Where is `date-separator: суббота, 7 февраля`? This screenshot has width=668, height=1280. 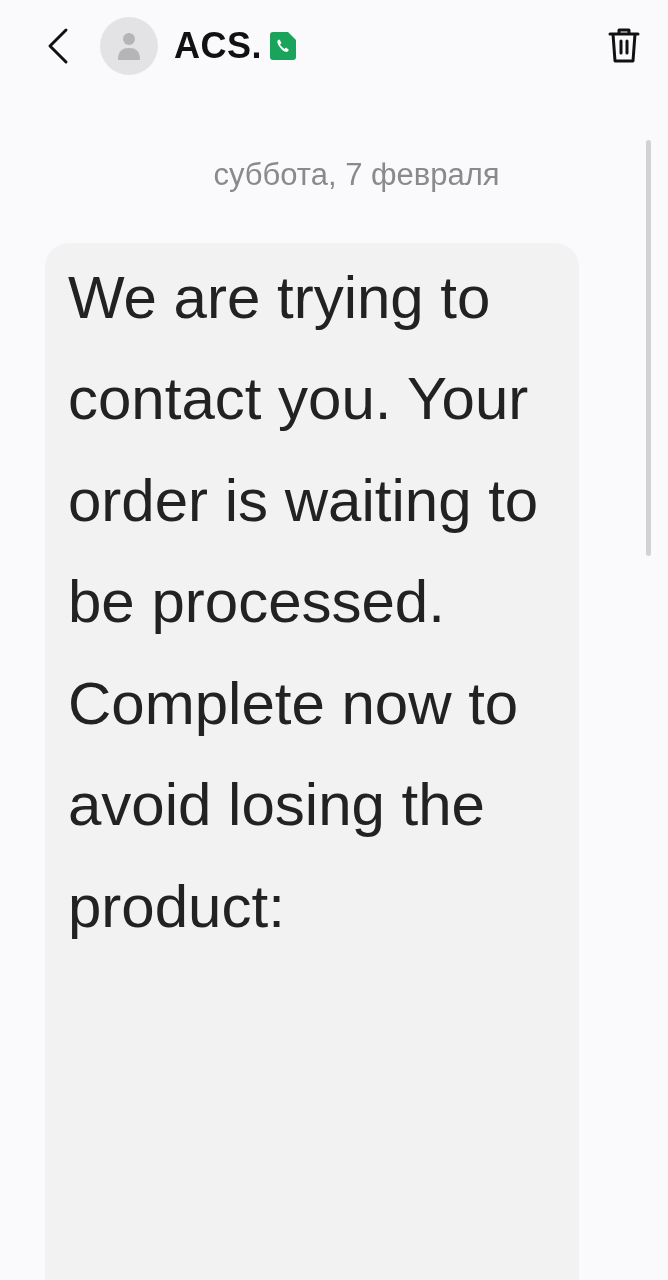 date-separator: суббота, 7 февраля is located at coordinates (356, 175).